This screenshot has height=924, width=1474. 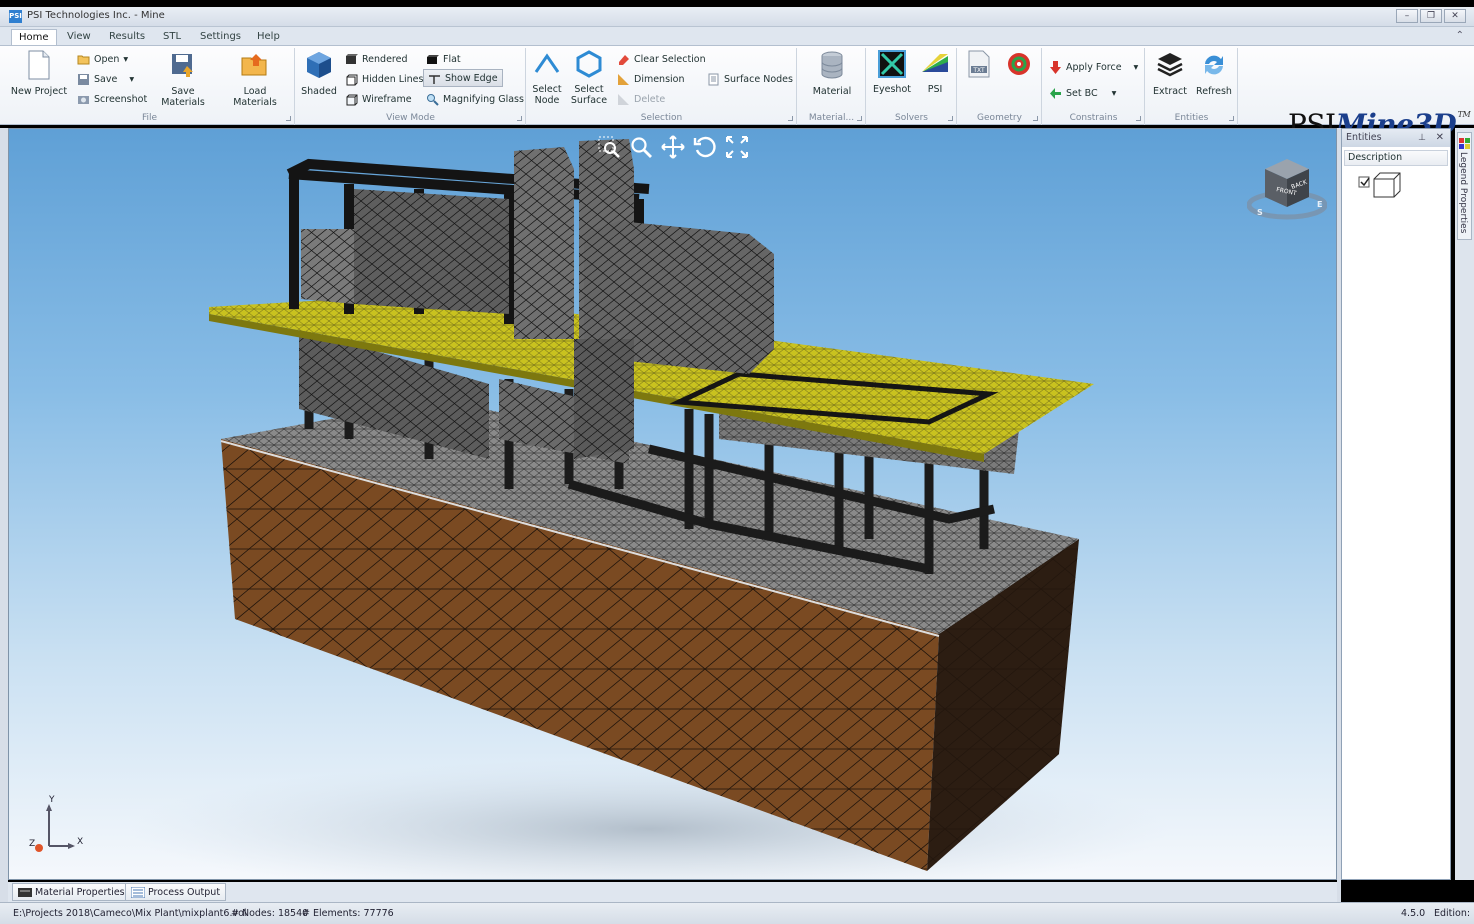 What do you see at coordinates (172, 37) in the screenshot?
I see `tab-stl: STL` at bounding box center [172, 37].